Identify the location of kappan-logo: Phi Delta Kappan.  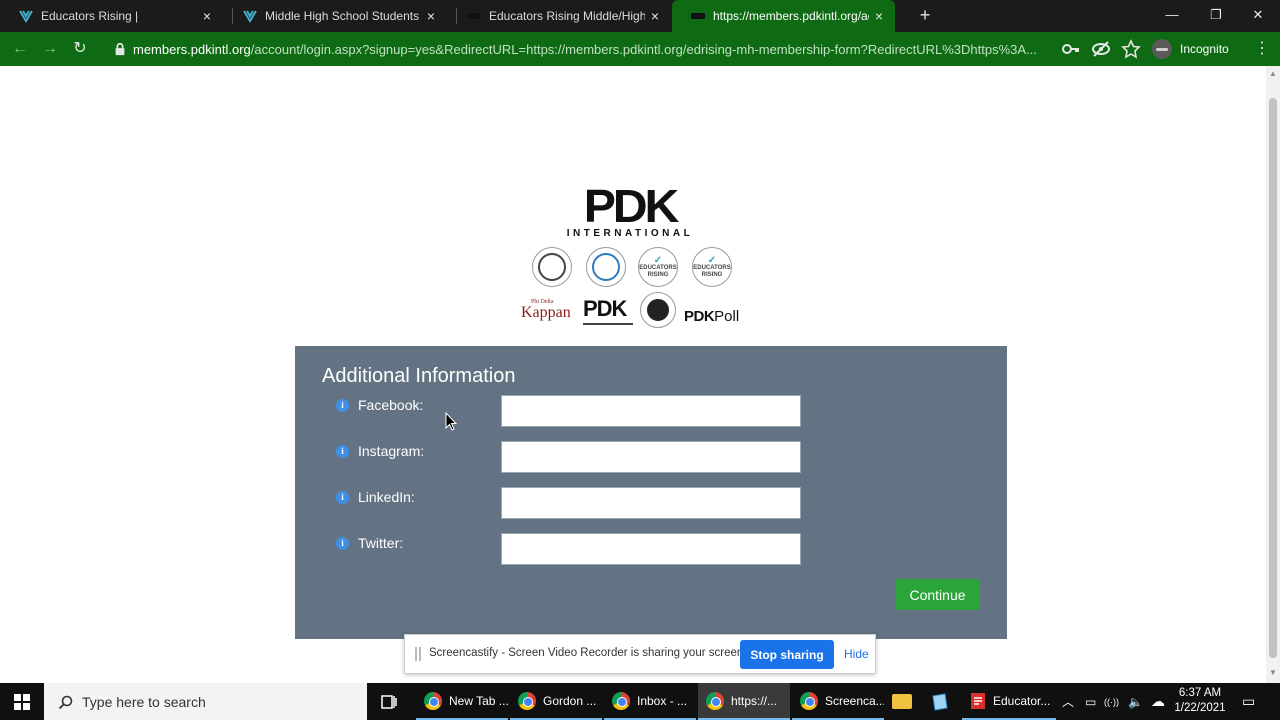
(546, 310).